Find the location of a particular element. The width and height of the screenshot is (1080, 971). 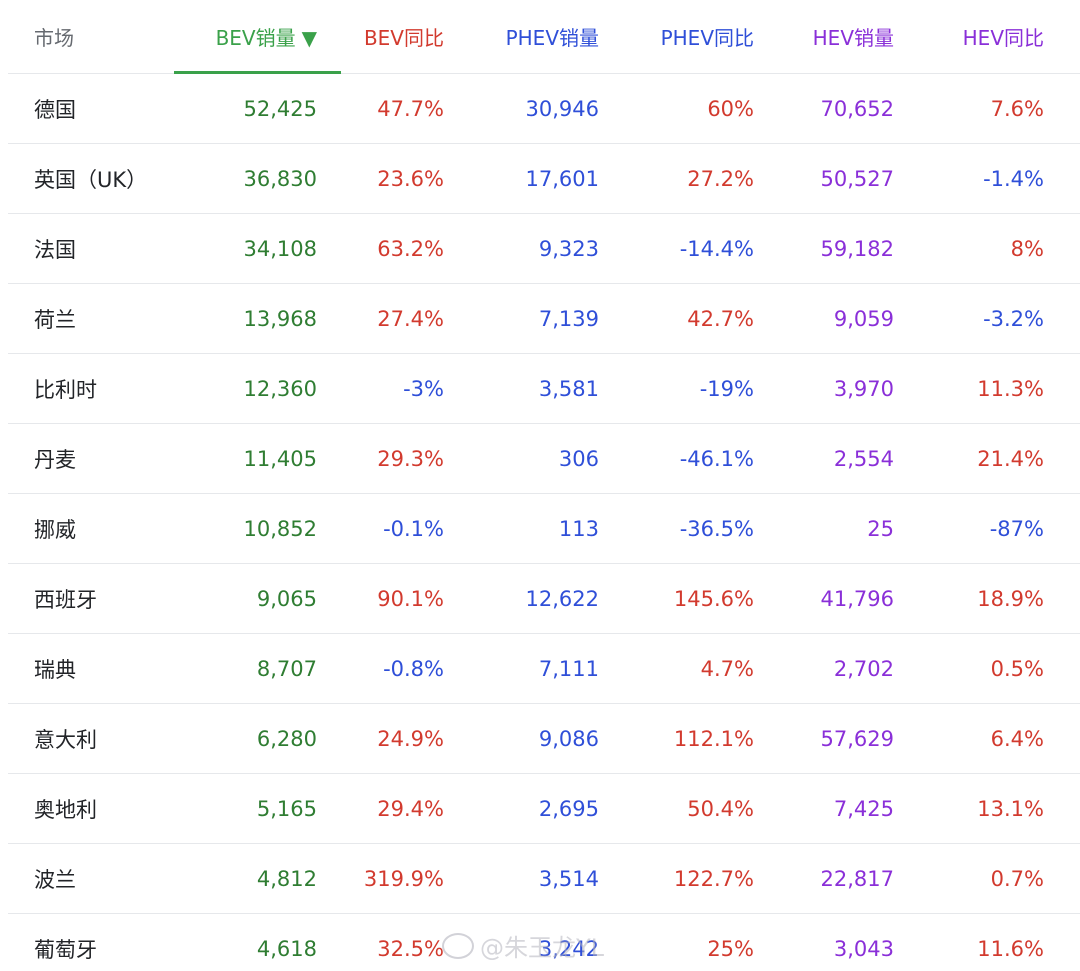

table-row: 荷兰 13,968 27.4% 7,139 42.7% 9,059 -3.2% is located at coordinates (544, 318).